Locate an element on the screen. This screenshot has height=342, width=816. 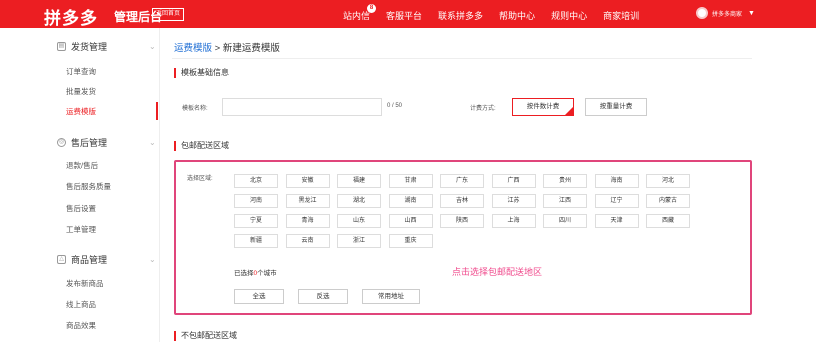
user-menu: 拼多多商家 ▼ is located at coordinates (725, 13).